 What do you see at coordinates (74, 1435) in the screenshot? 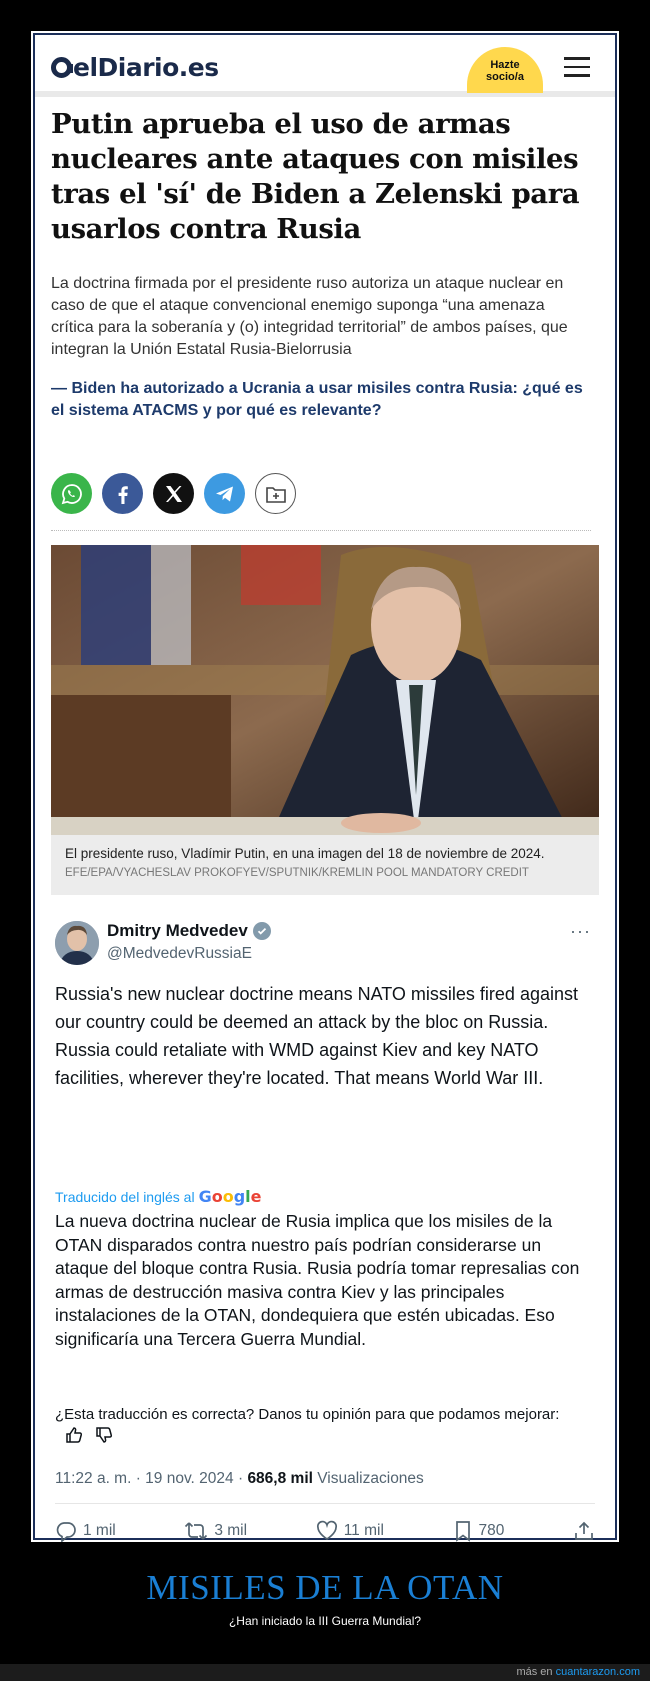
I see `thumbs-up-icon` at bounding box center [74, 1435].